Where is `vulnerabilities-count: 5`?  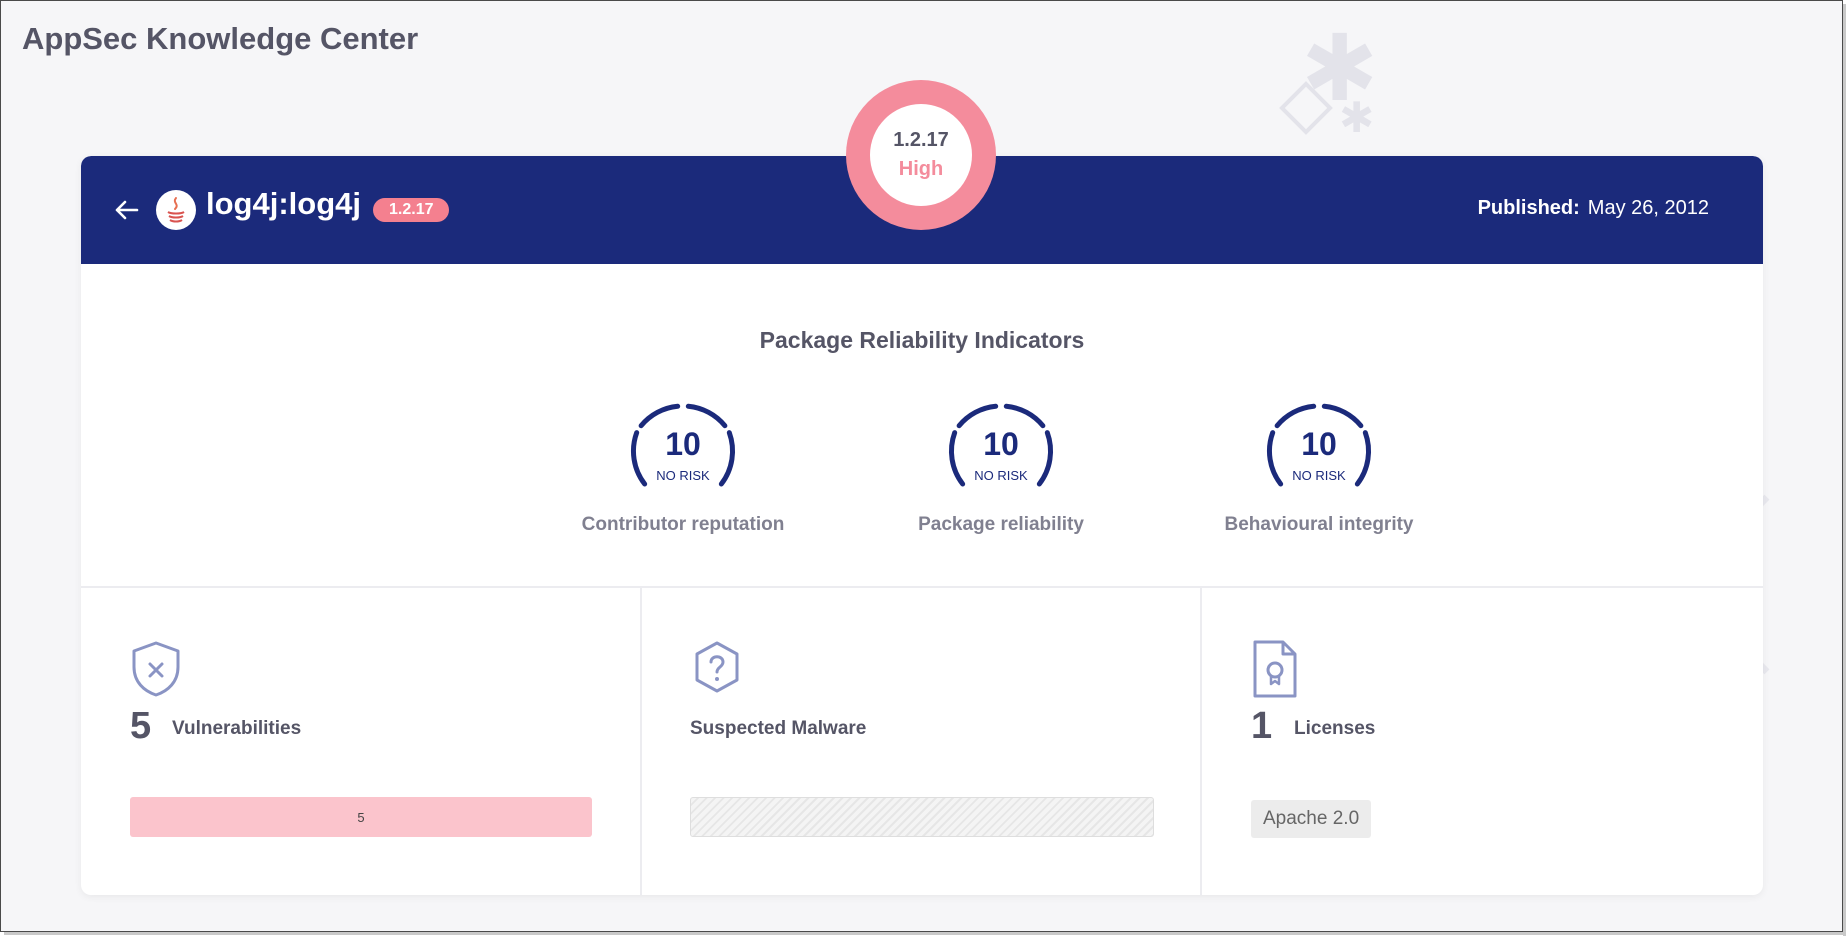
vulnerabilities-count: 5 is located at coordinates (141, 726).